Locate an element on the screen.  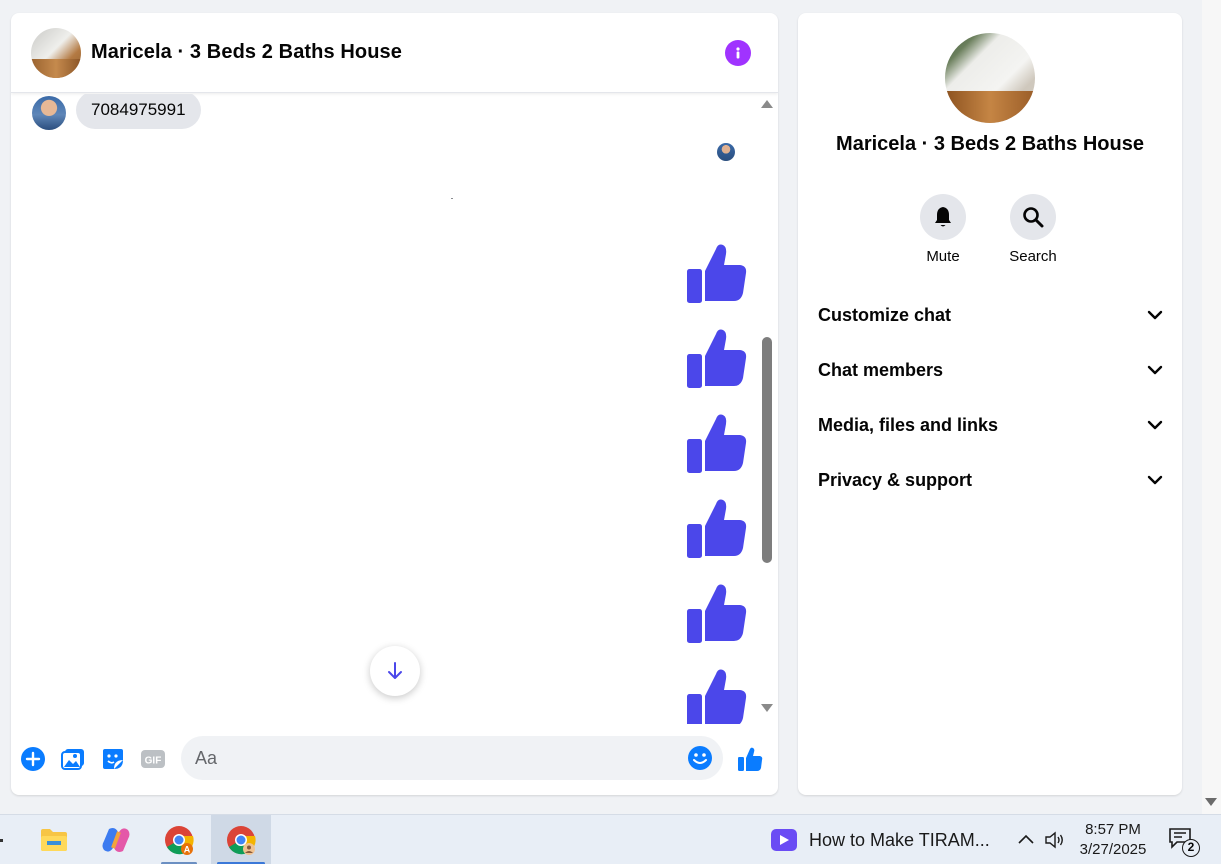
section-label: Customize chat is located at coordinates (885, 314).